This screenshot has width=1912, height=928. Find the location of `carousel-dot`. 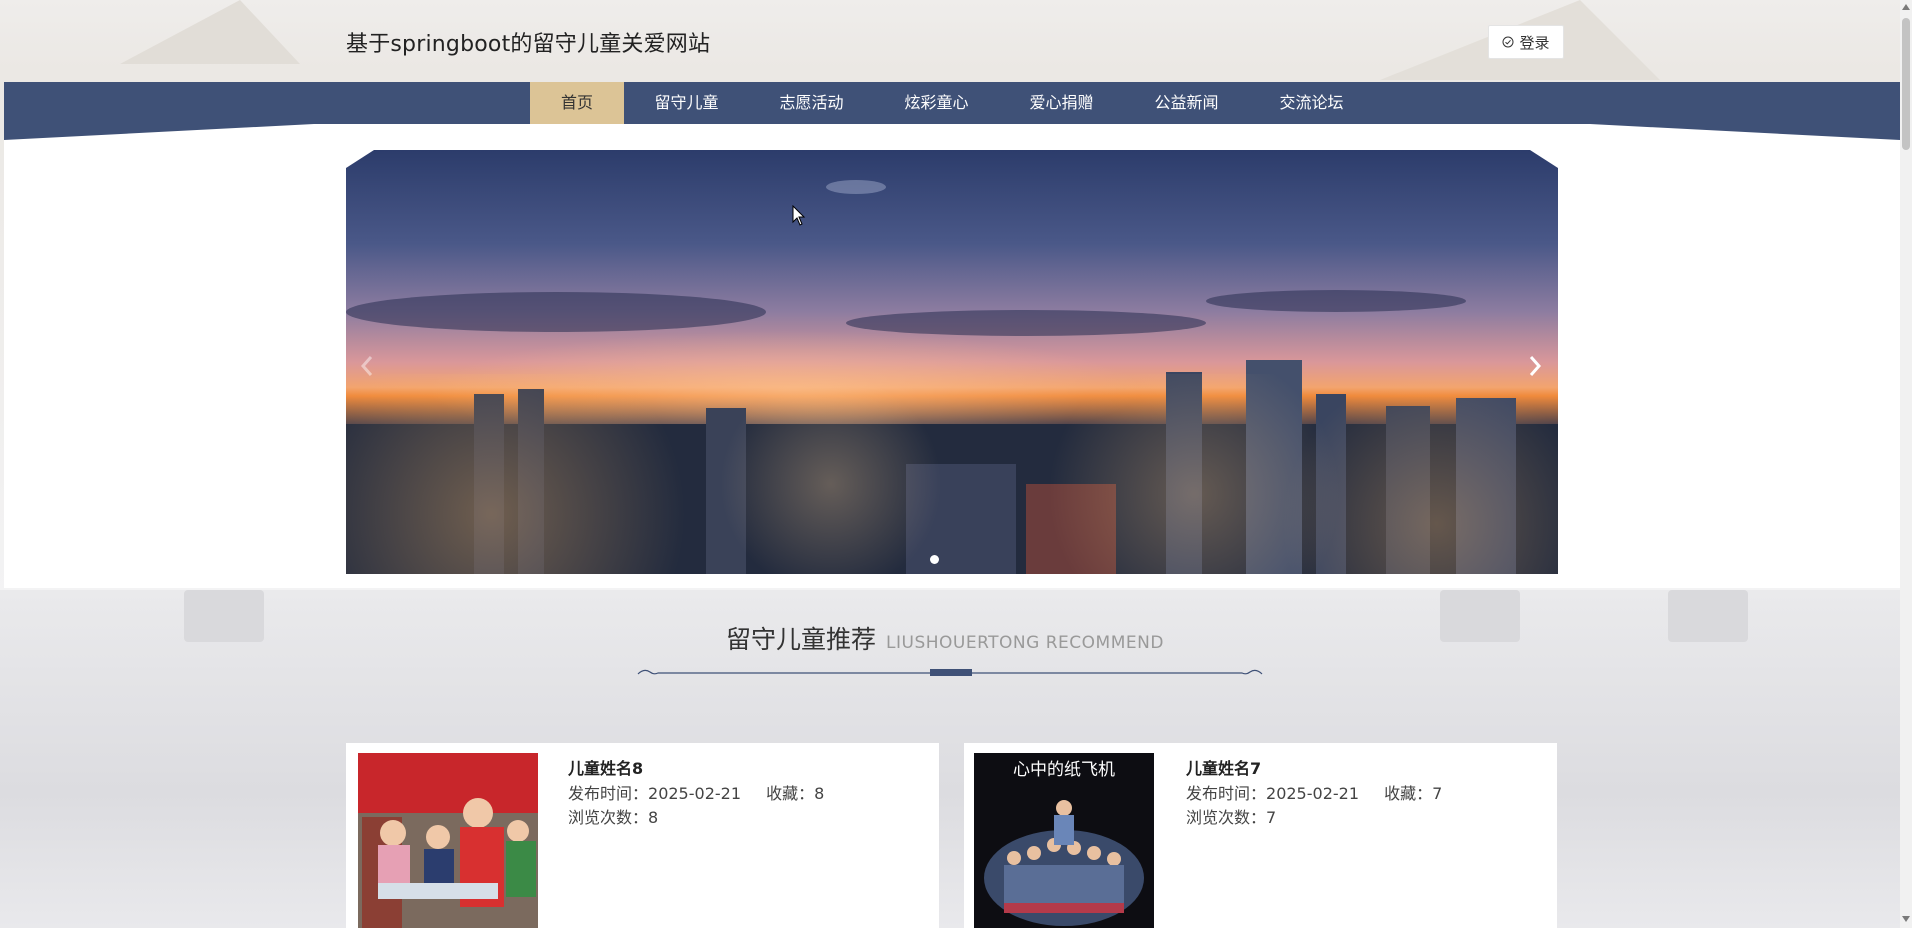

carousel-dot is located at coordinates (934, 559).